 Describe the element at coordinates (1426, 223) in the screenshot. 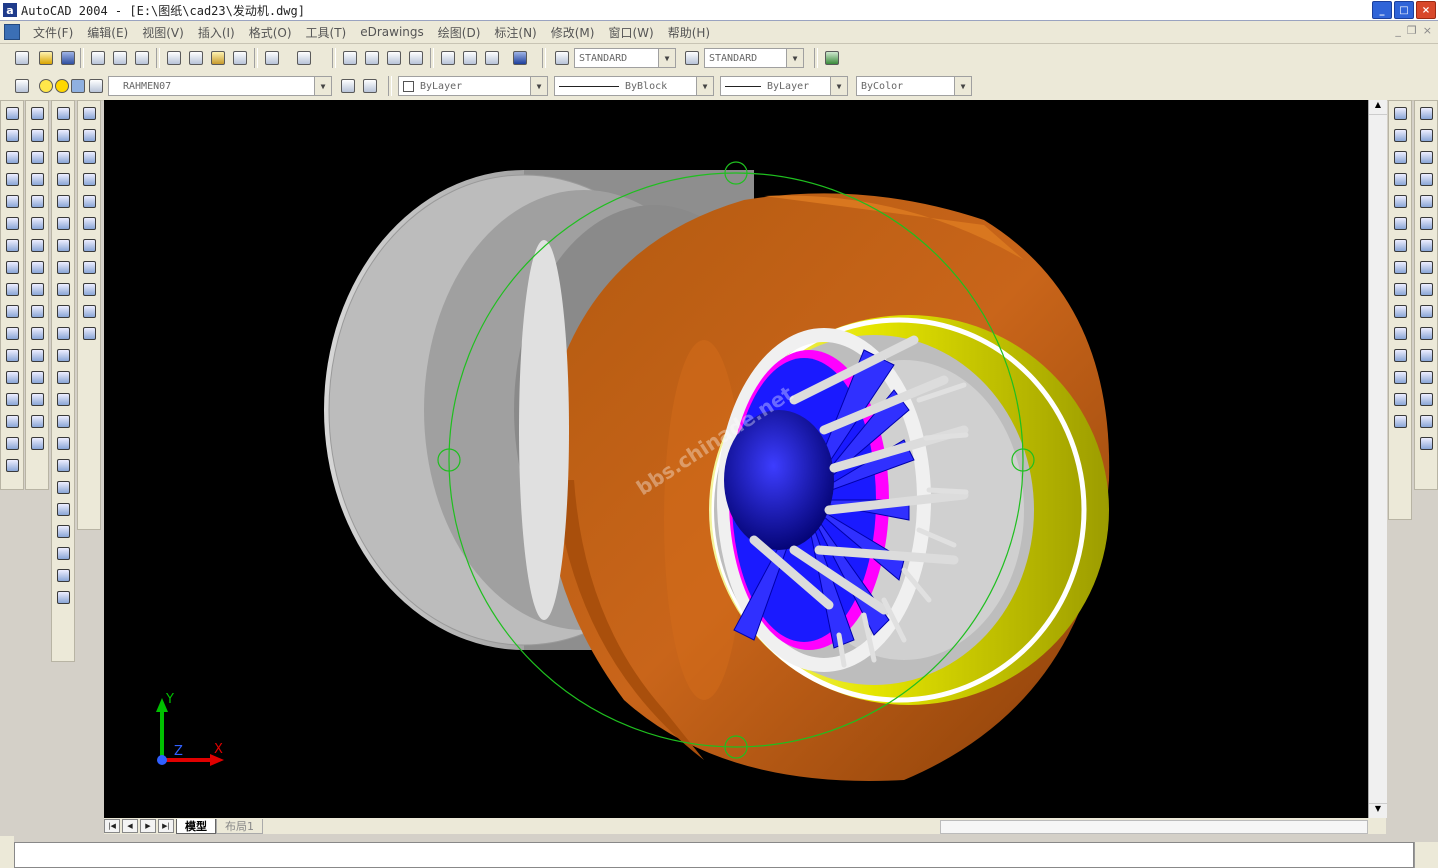

I see `dim-angular-icon` at that location.